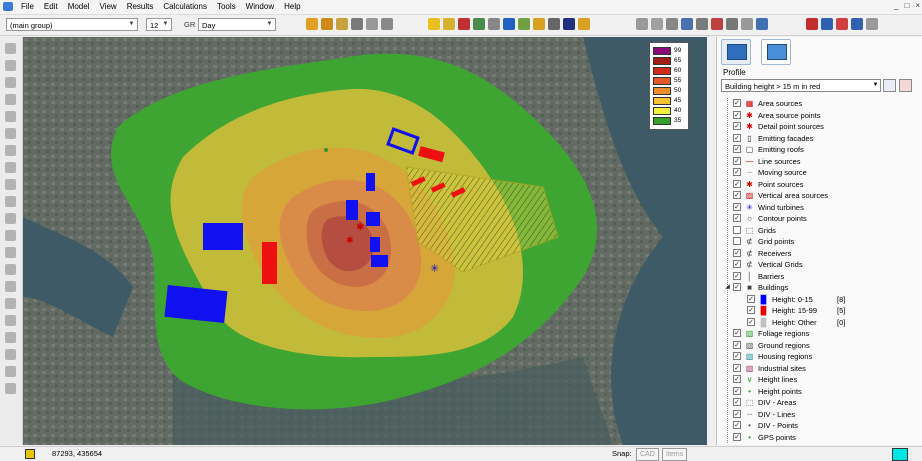 This screenshot has height=461, width=922. Describe the element at coordinates (819, 368) in the screenshot. I see `layer-row: ✓ ▧ Industrial sites` at that location.